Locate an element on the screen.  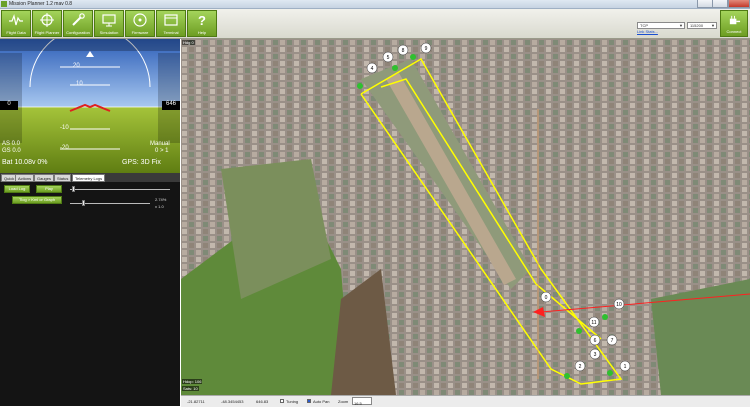
zoom-value: 16.5 is located at coordinates (358, 403).